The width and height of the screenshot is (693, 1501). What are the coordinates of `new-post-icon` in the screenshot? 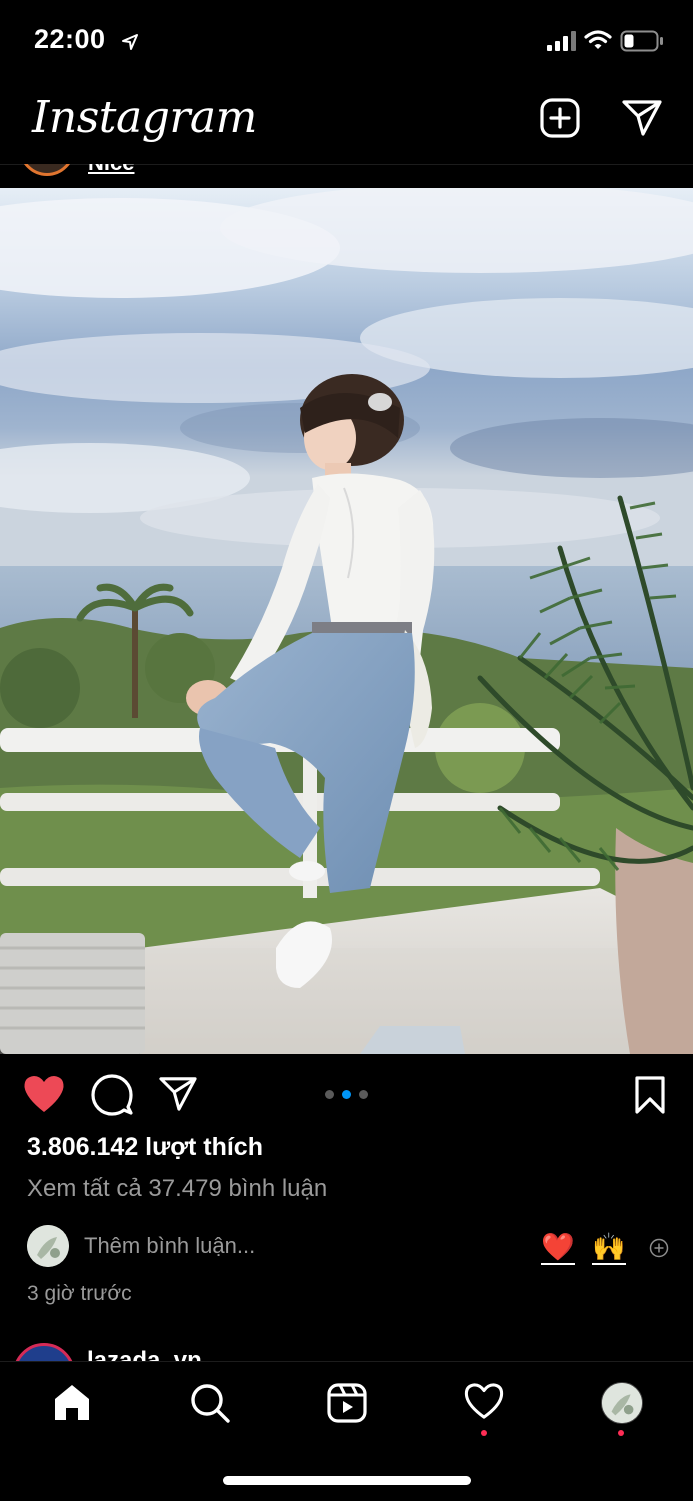 It's located at (560, 118).